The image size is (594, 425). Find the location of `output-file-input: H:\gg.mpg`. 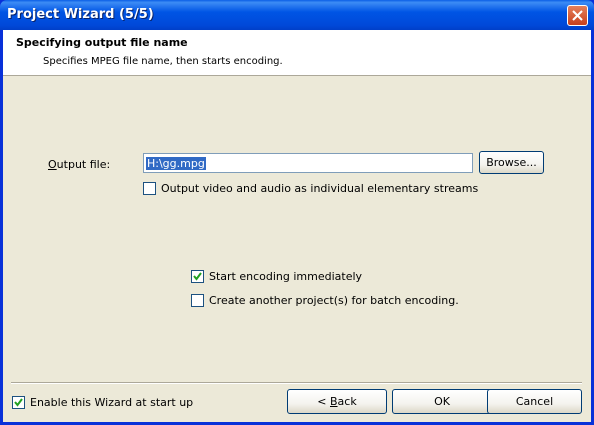

output-file-input: H:\gg.mpg is located at coordinates (308, 163).